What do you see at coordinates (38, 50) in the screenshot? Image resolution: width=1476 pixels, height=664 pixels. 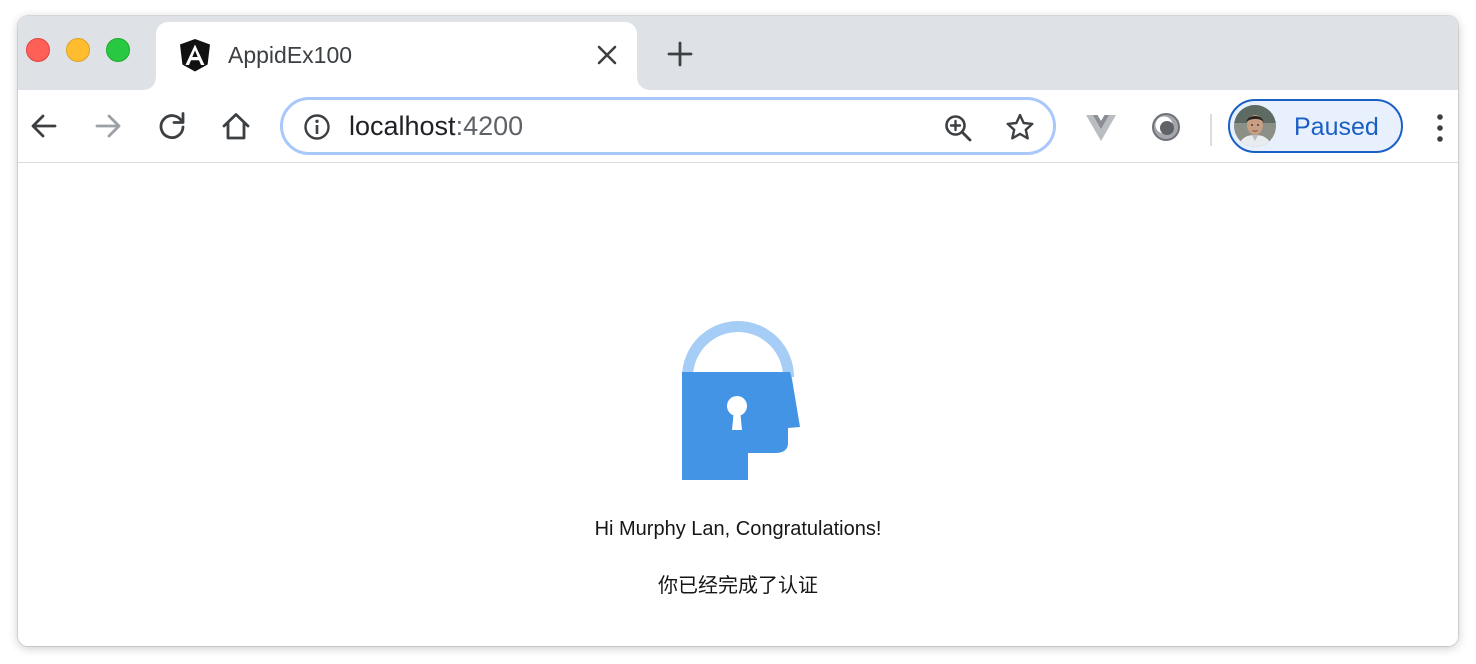 I see `close-window-button` at bounding box center [38, 50].